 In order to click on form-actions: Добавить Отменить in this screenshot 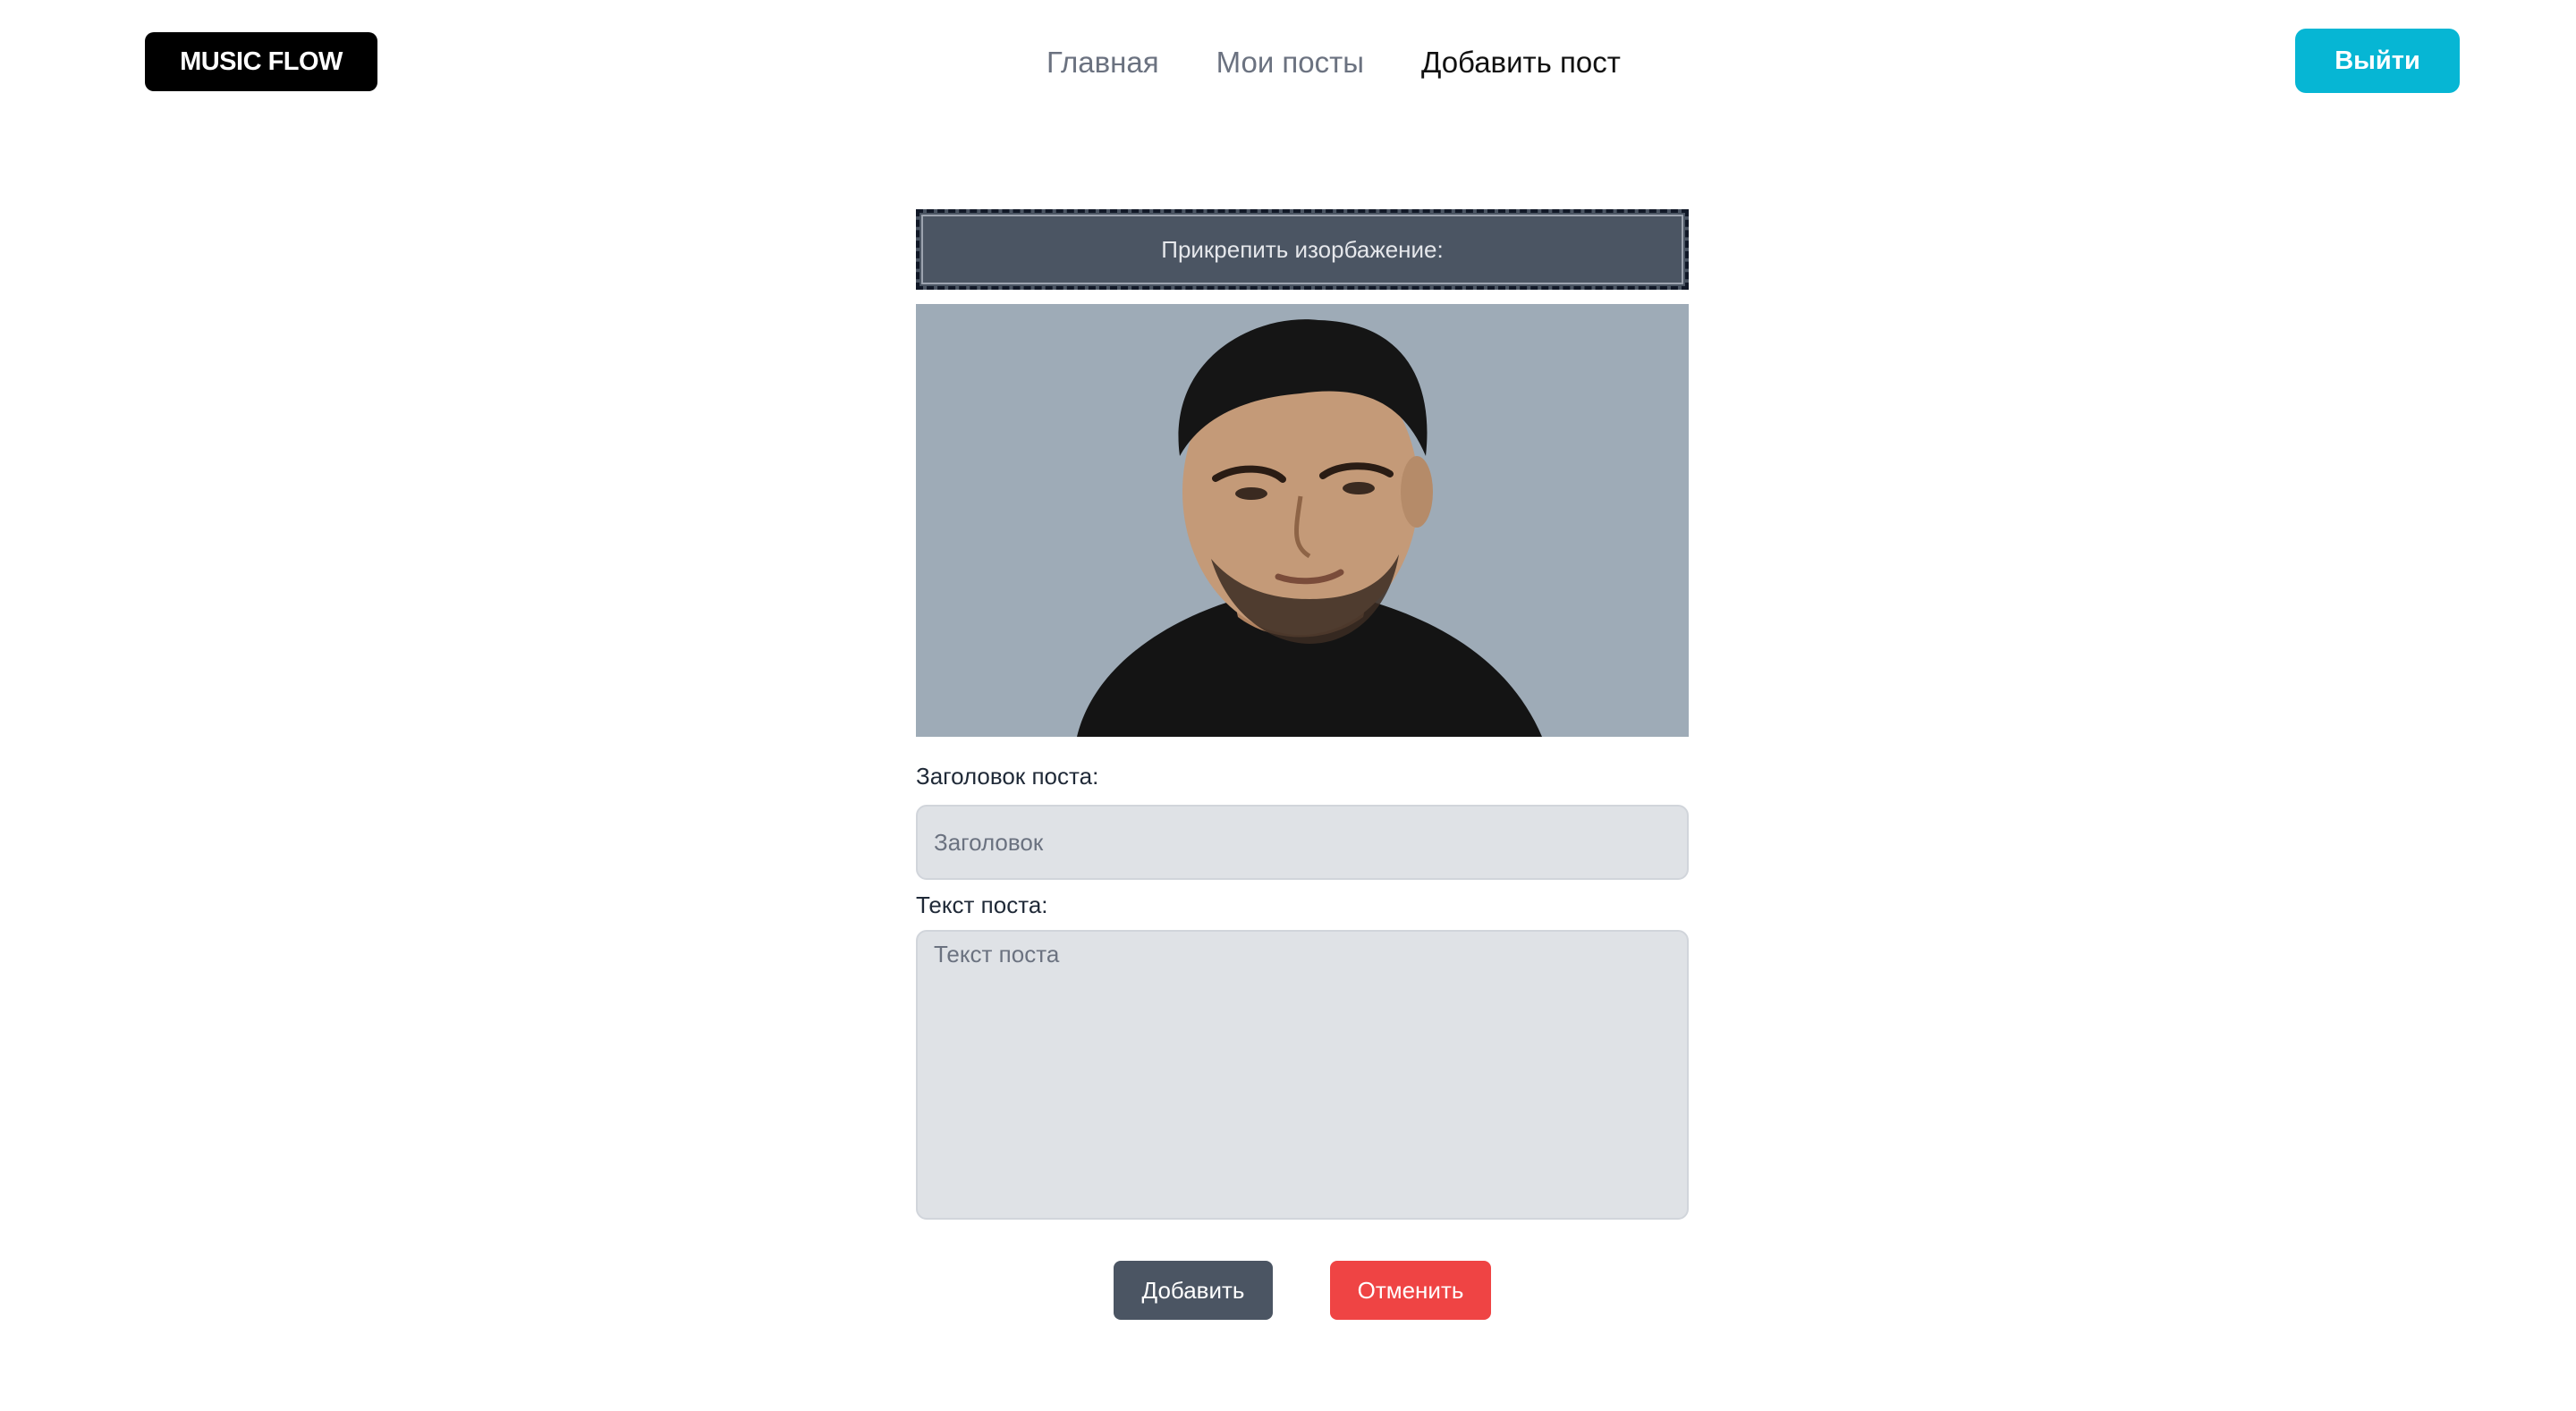, I will do `click(1302, 1291)`.